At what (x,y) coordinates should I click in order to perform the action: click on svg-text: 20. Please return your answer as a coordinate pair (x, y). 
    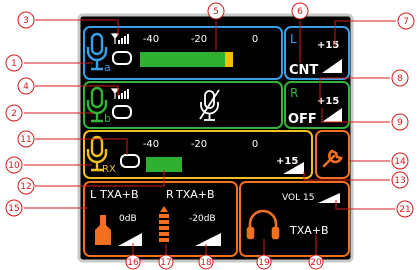
    Looking at the image, I should click on (316, 263).